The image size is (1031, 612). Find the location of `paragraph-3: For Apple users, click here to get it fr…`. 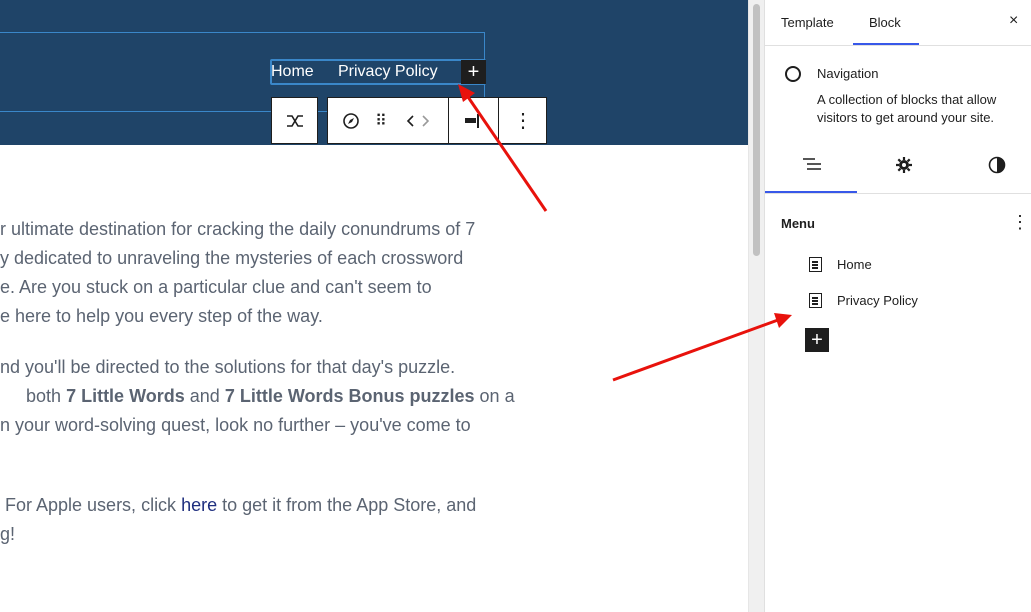

paragraph-3: For Apple users, click here to get it fr… is located at coordinates (250, 520).